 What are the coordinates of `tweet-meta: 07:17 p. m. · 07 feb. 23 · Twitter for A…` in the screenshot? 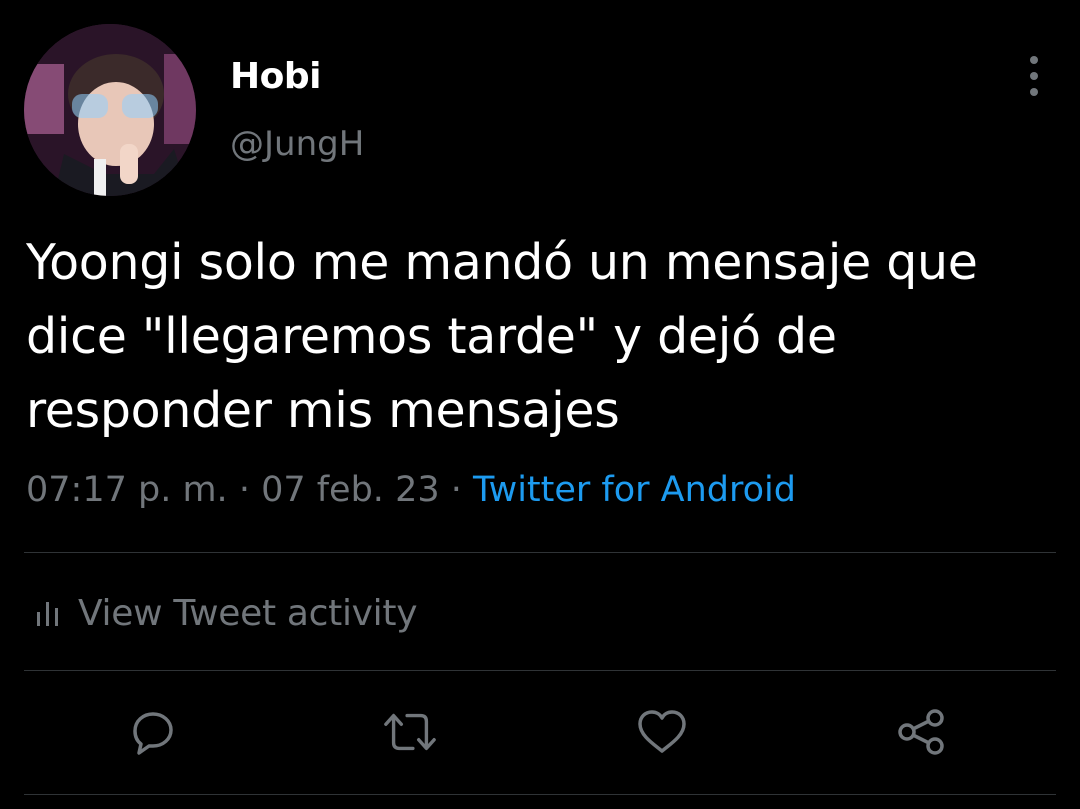 It's located at (411, 490).